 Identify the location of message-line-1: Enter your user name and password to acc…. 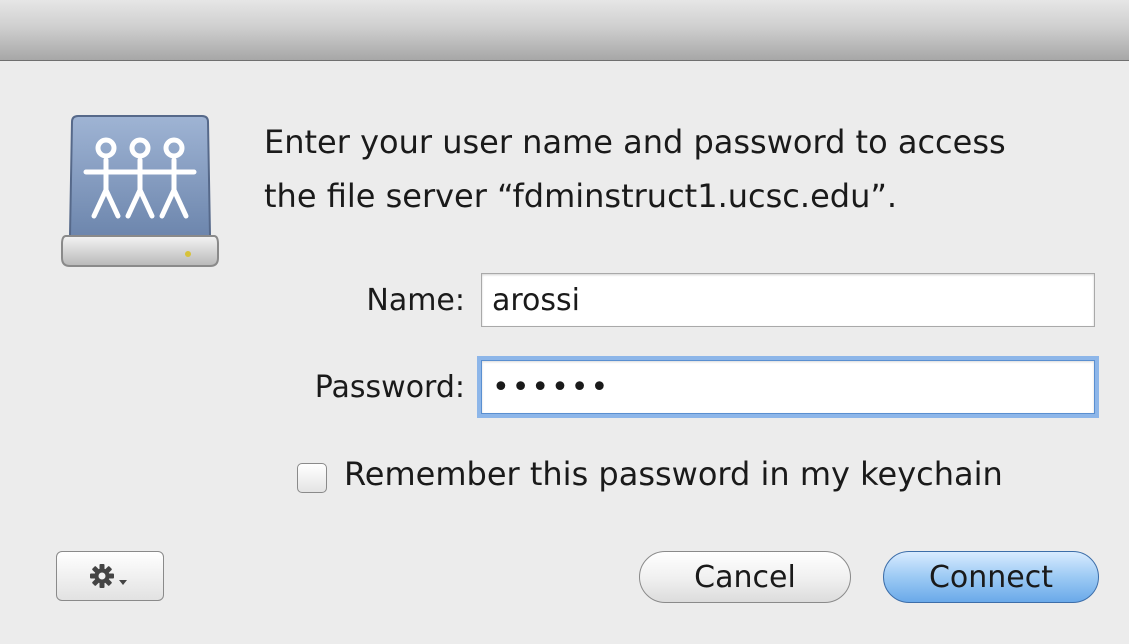
(635, 142).